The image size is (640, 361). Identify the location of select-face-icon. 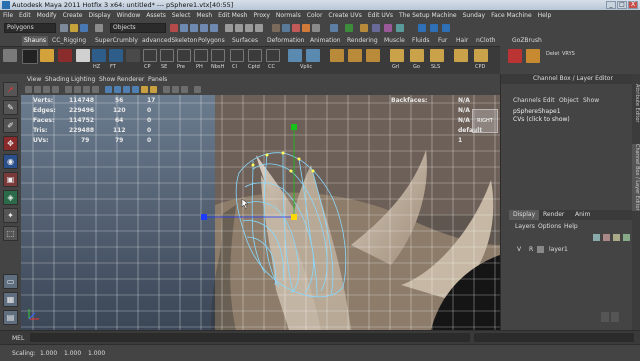
(204, 28).